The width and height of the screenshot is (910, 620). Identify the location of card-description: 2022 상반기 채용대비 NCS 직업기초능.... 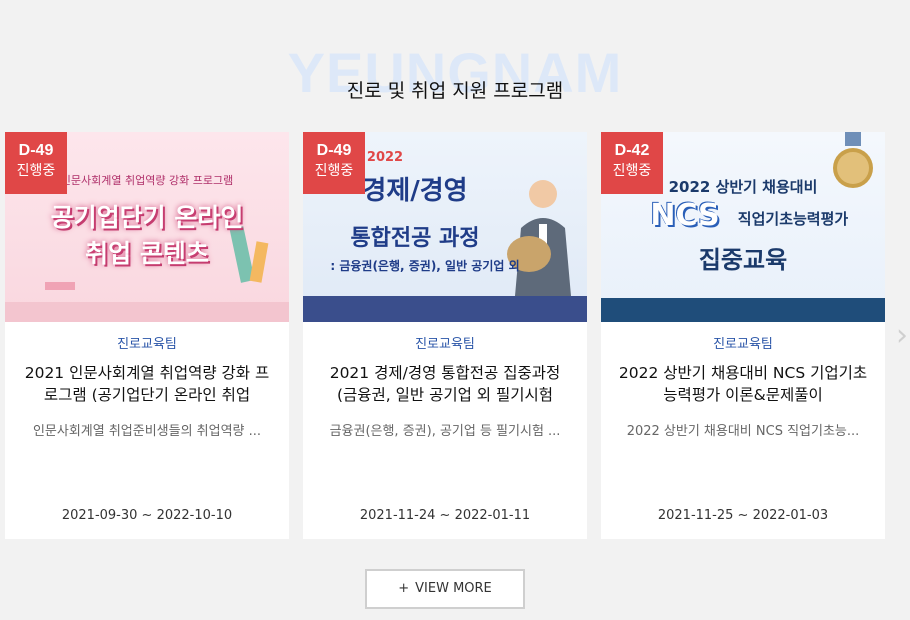
(743, 431).